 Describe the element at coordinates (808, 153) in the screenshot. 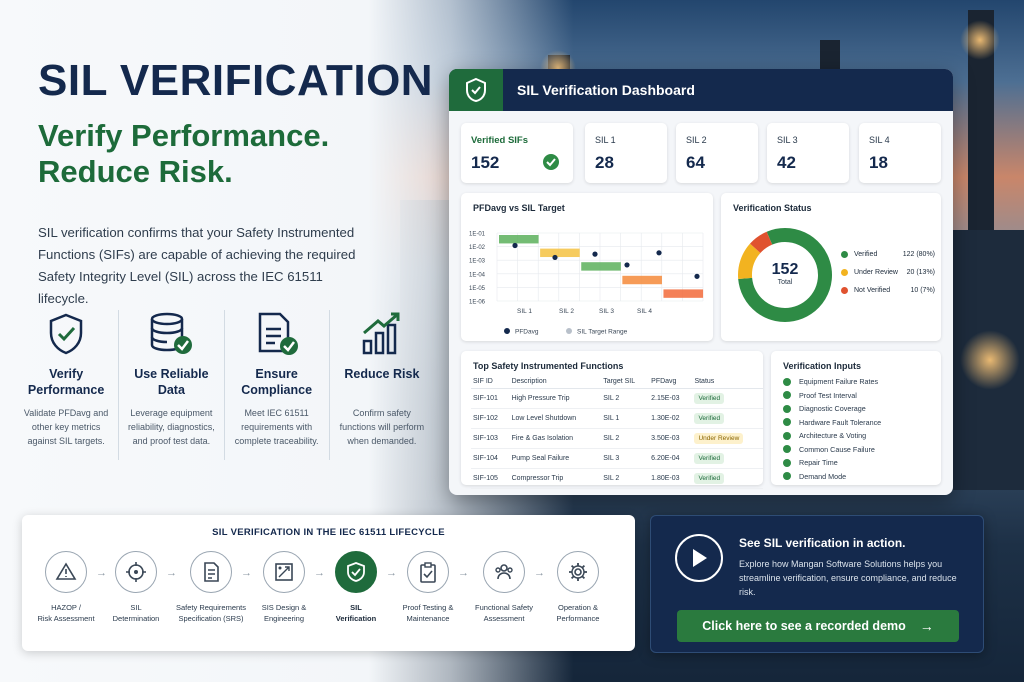

I see `stat-sil-3: SIL 3 42` at that location.